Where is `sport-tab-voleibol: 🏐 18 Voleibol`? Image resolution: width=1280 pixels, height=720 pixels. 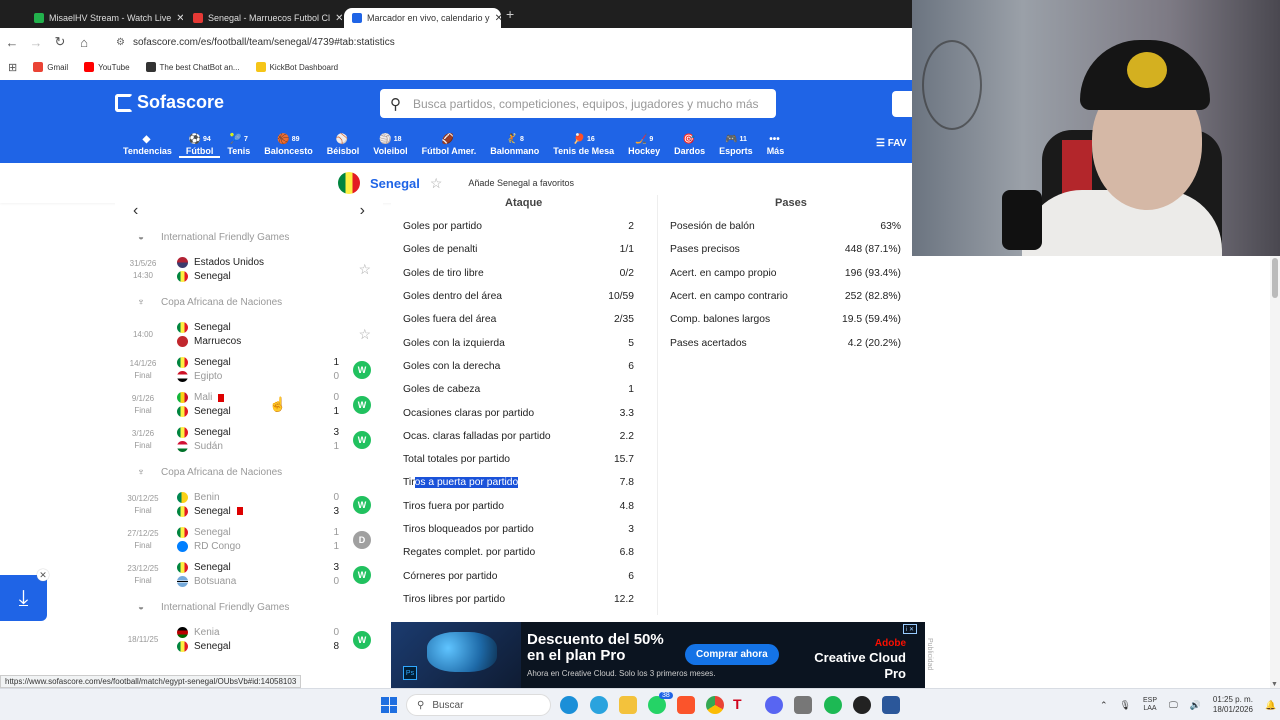 sport-tab-voleibol: 🏐 18 Voleibol is located at coordinates (390, 145).